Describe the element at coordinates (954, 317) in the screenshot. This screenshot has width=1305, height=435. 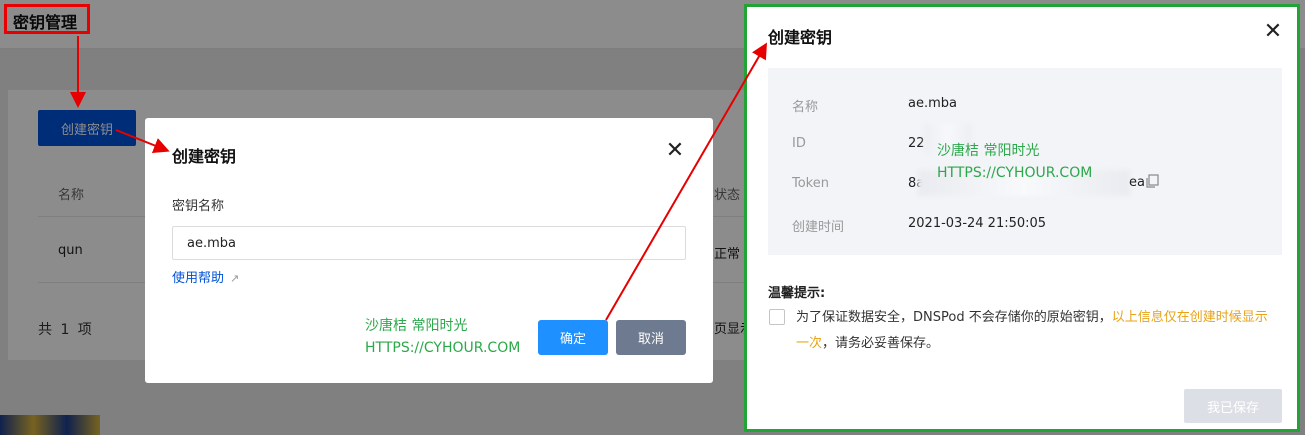
I see `tips-body: 为了保证数据安全，DNSPod 不会存储你的原始密钥，` at that location.